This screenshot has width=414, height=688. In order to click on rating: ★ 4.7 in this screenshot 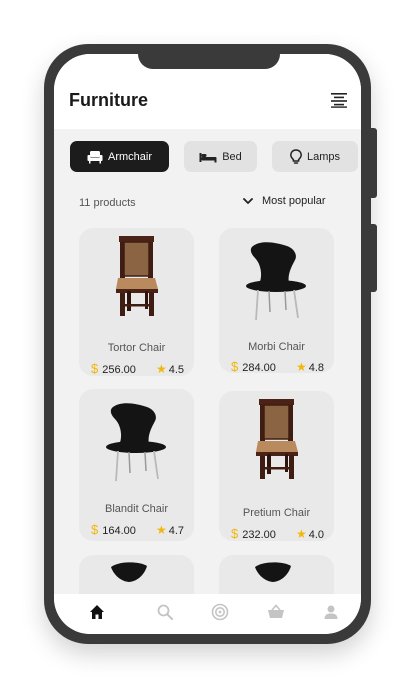, I will do `click(170, 530)`.